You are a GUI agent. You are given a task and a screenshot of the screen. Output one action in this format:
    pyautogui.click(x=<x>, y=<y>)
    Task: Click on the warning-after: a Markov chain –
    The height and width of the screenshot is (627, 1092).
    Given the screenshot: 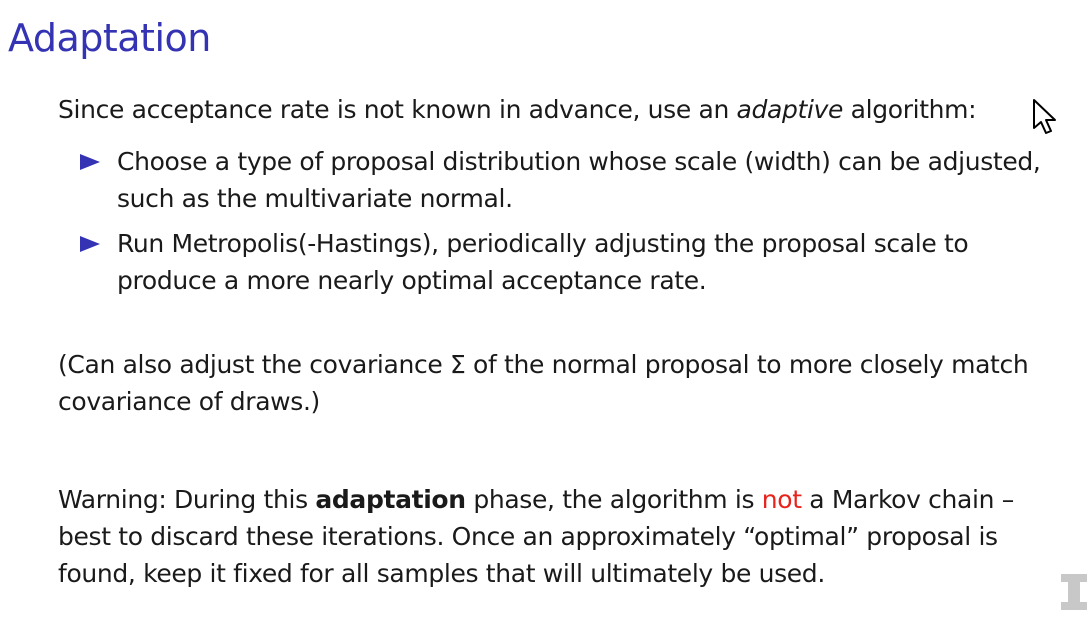 What is the action you would take?
    pyautogui.click(x=907, y=499)
    